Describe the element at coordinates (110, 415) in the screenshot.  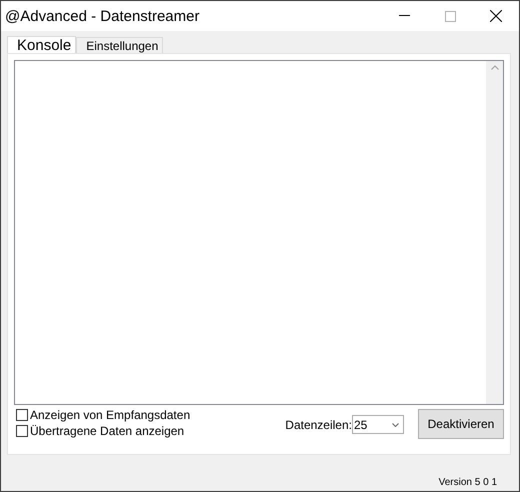
I see `checkbox-label: Anzeigen von Empfangsdaten` at that location.